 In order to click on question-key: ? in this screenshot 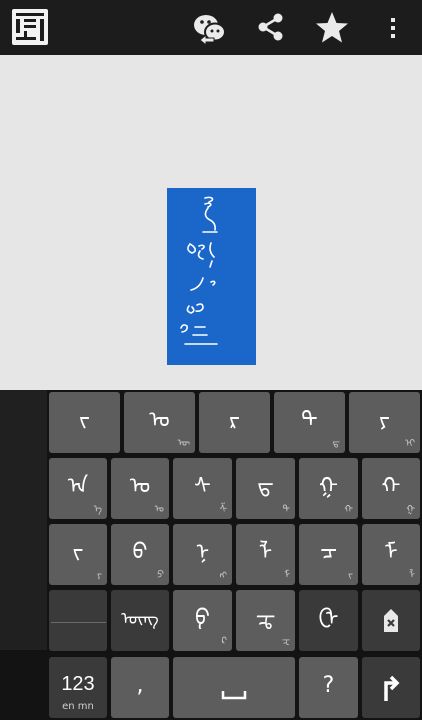, I will do `click(328, 687)`.